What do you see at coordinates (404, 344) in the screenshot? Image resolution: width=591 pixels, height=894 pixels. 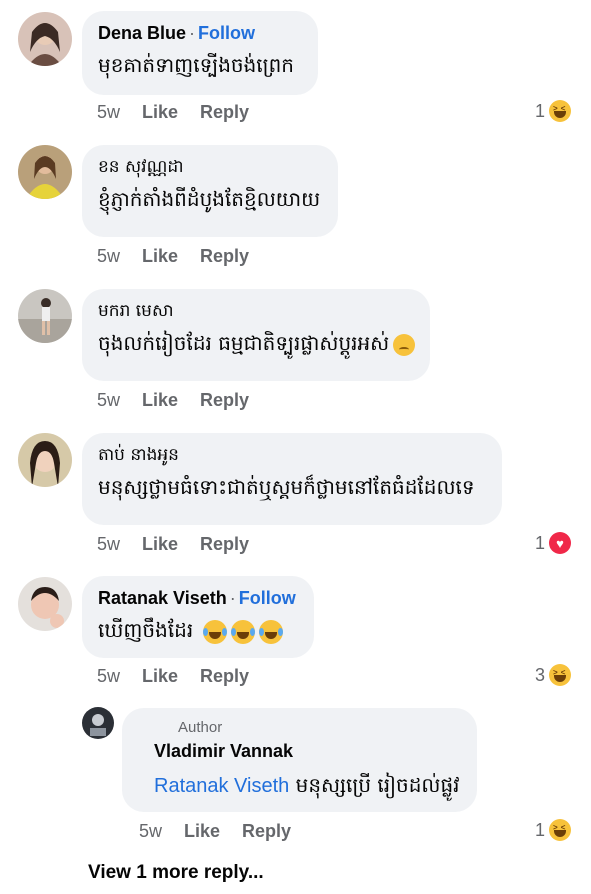 I see `disappointed-face-icon` at bounding box center [404, 344].